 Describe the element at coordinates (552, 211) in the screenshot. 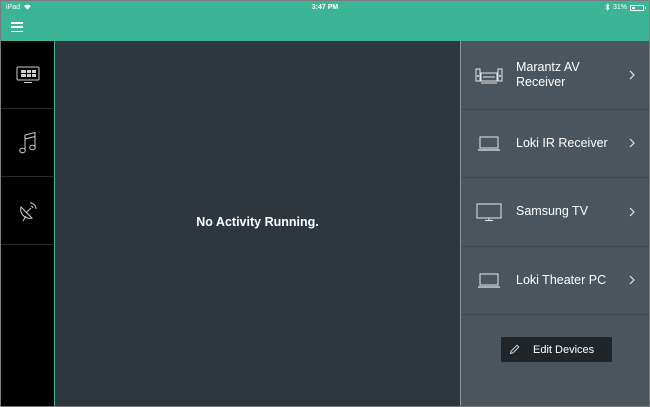

I see `device-label: Samsung TV` at that location.